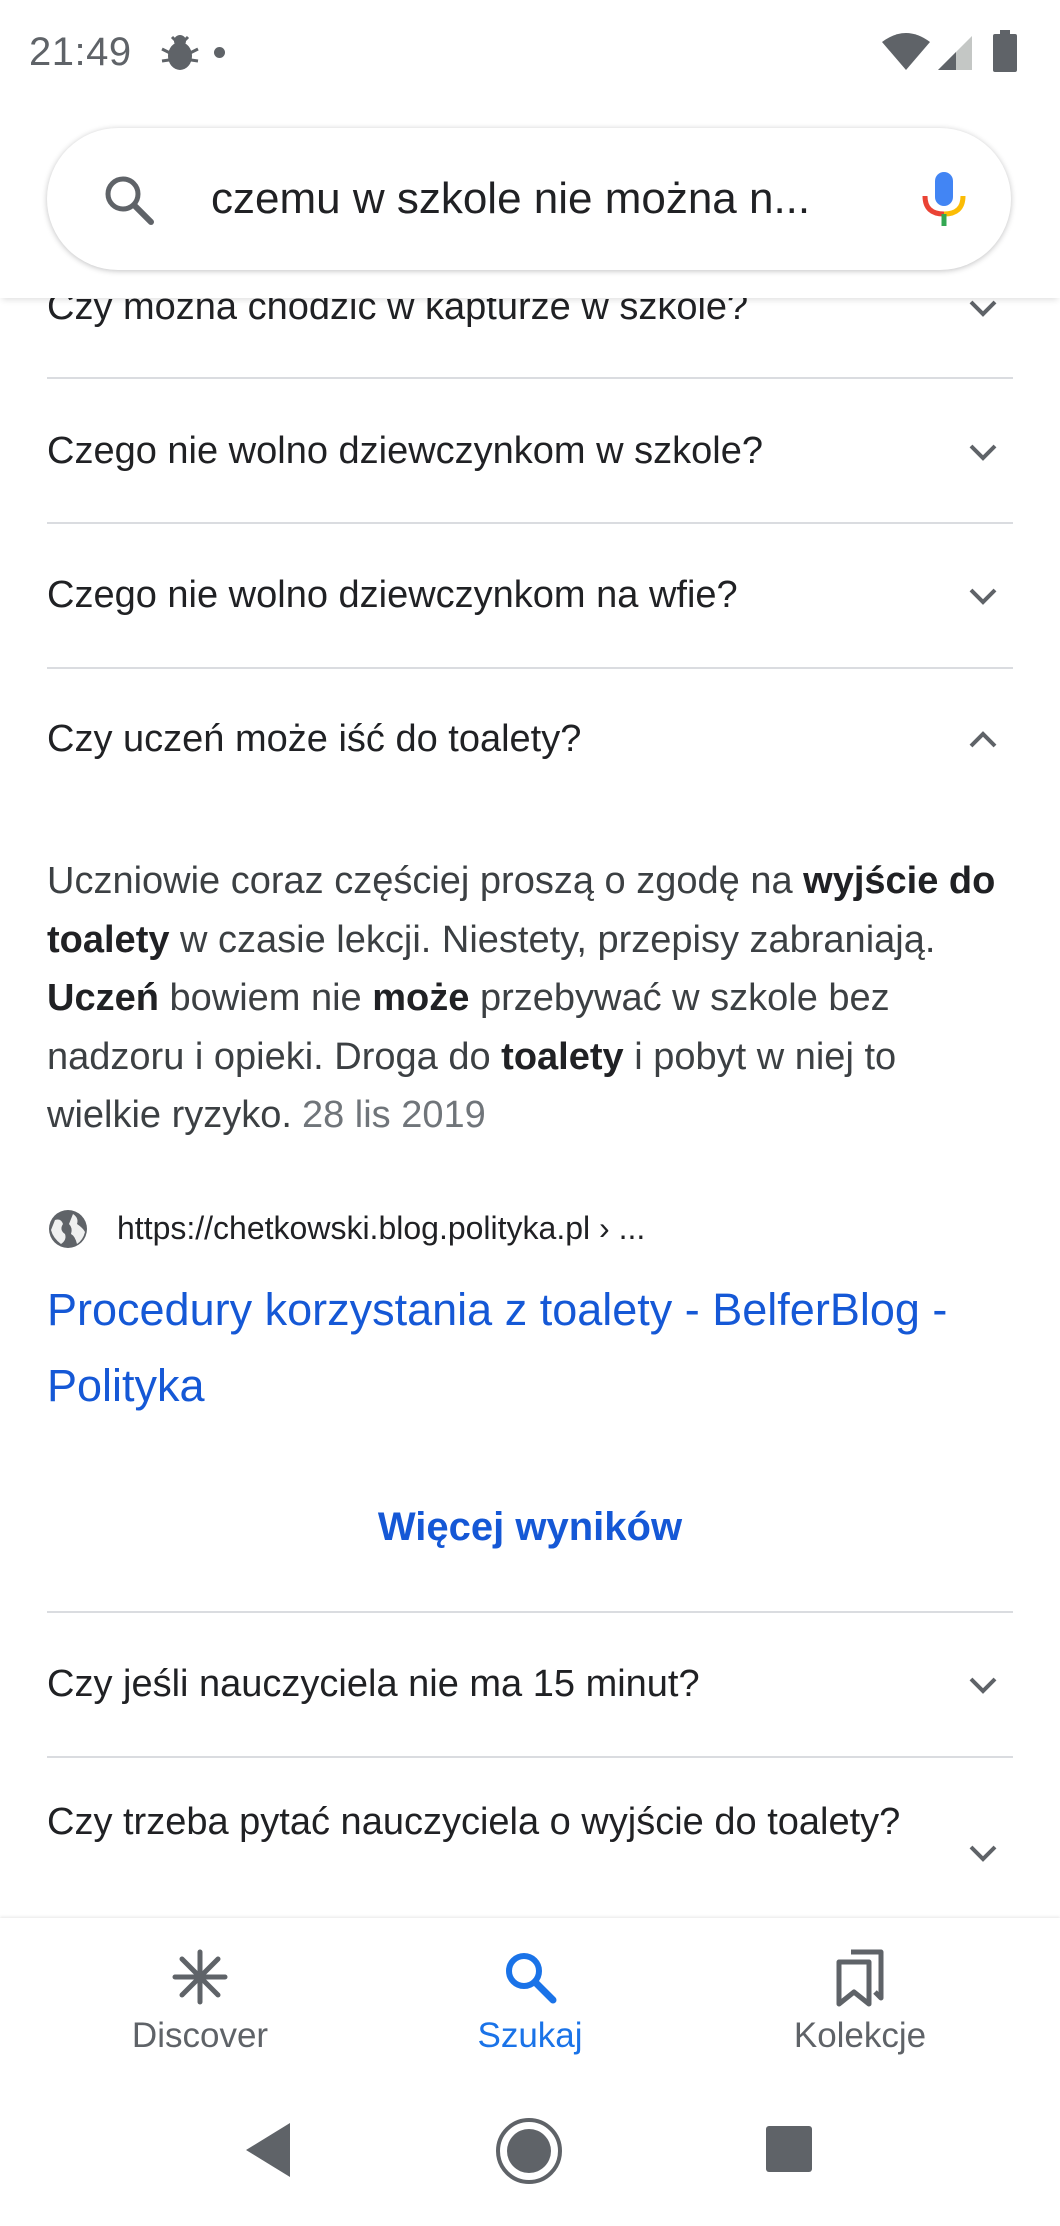 The image size is (1060, 2226). Describe the element at coordinates (219, 52) in the screenshot. I see `notification-dot-icon` at that location.